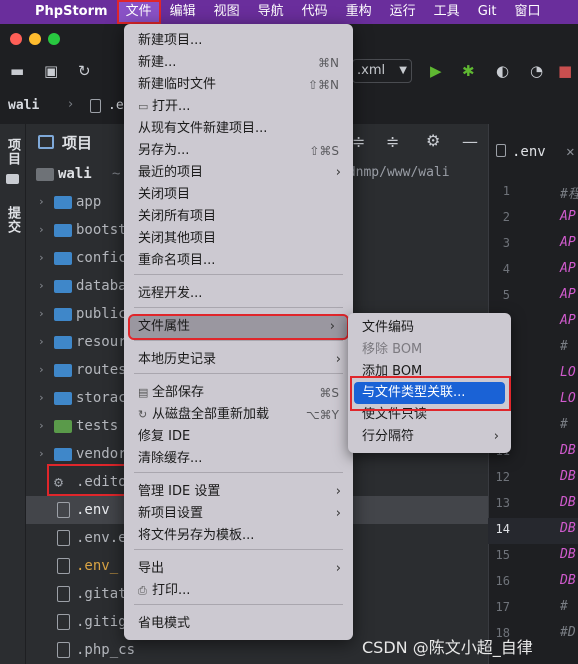 The image size is (578, 664). What do you see at coordinates (93, 510) in the screenshot?
I see `tree-item-label: .env` at bounding box center [93, 510].